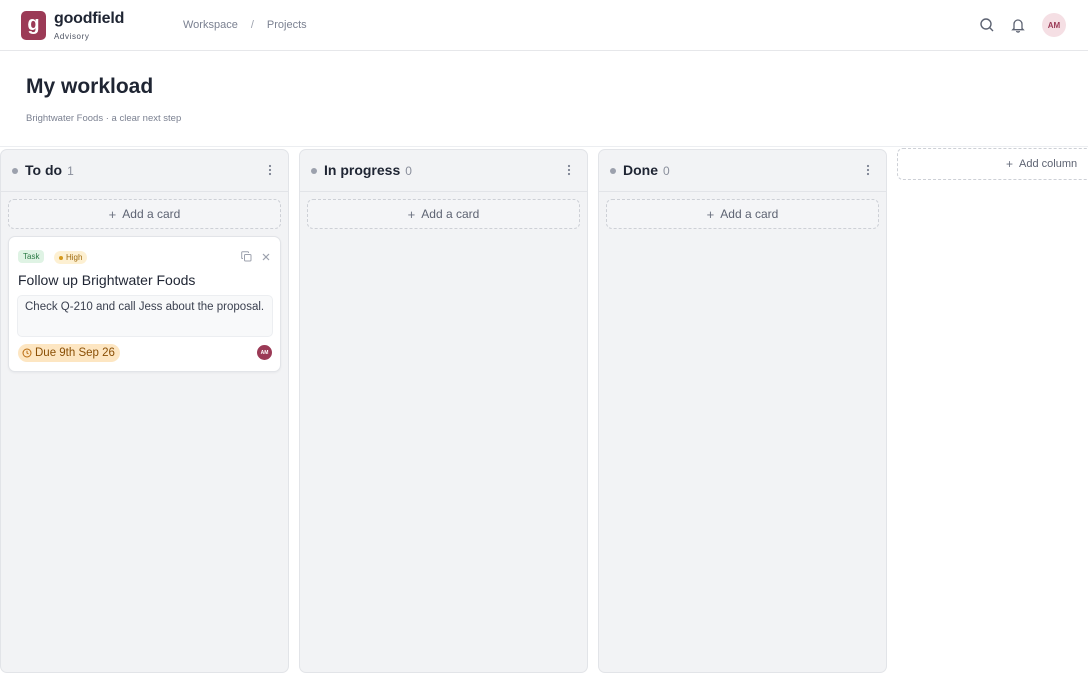  I want to click on column-count: 1, so click(70, 171).